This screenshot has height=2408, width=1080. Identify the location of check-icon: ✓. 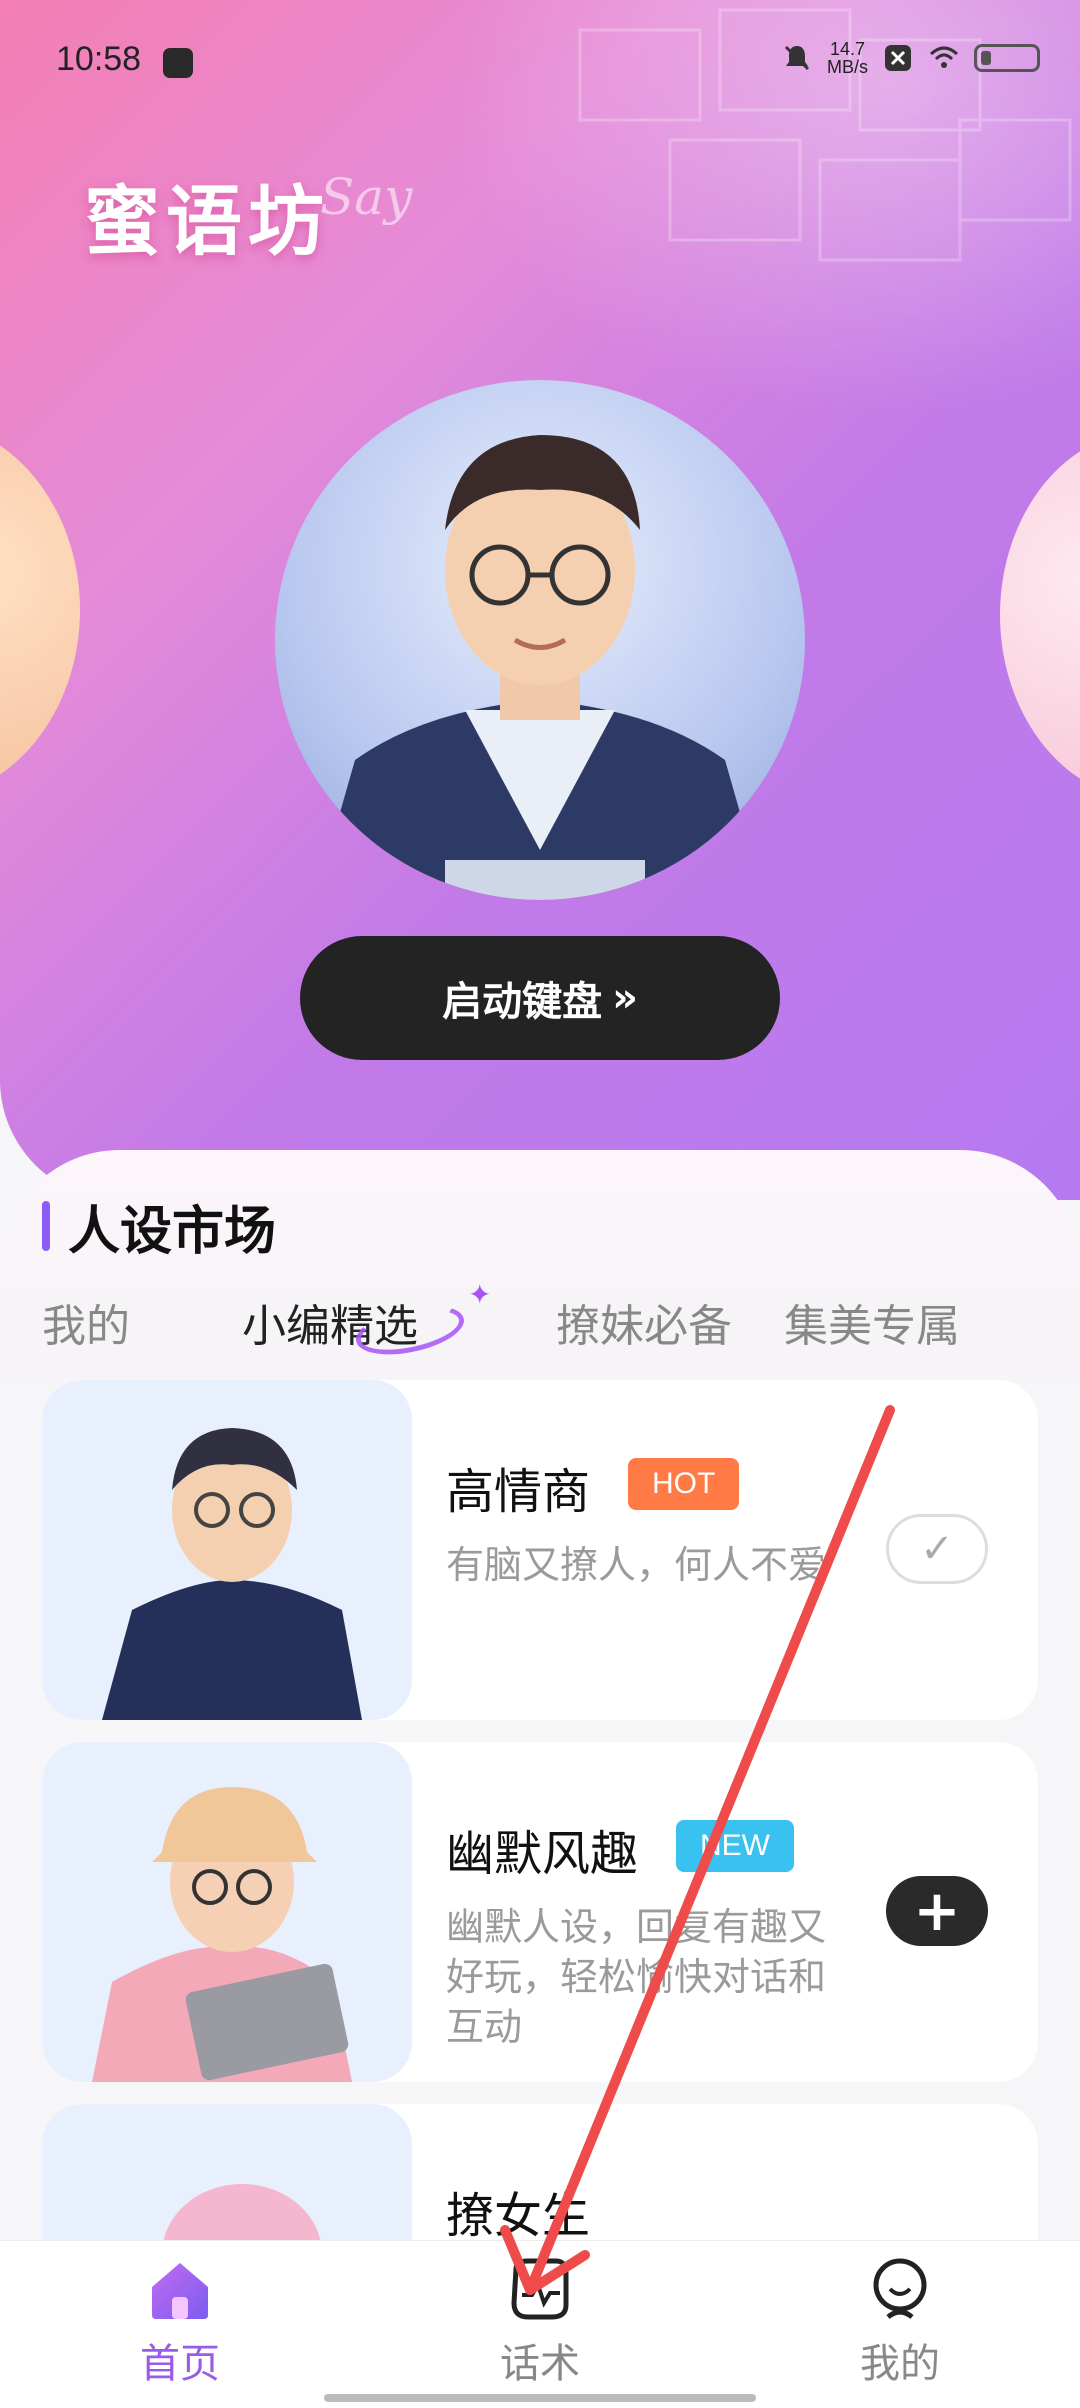
(937, 1549).